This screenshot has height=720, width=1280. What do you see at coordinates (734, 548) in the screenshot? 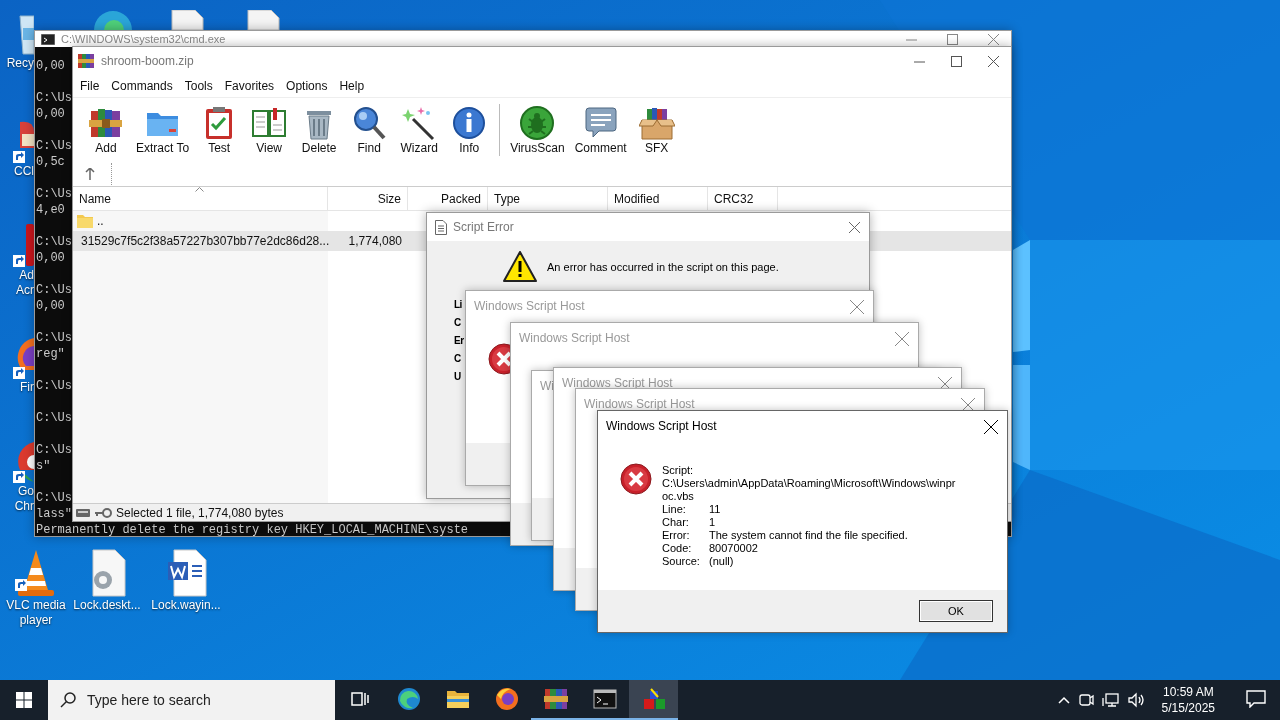
I see `field-value: 80070002` at bounding box center [734, 548].